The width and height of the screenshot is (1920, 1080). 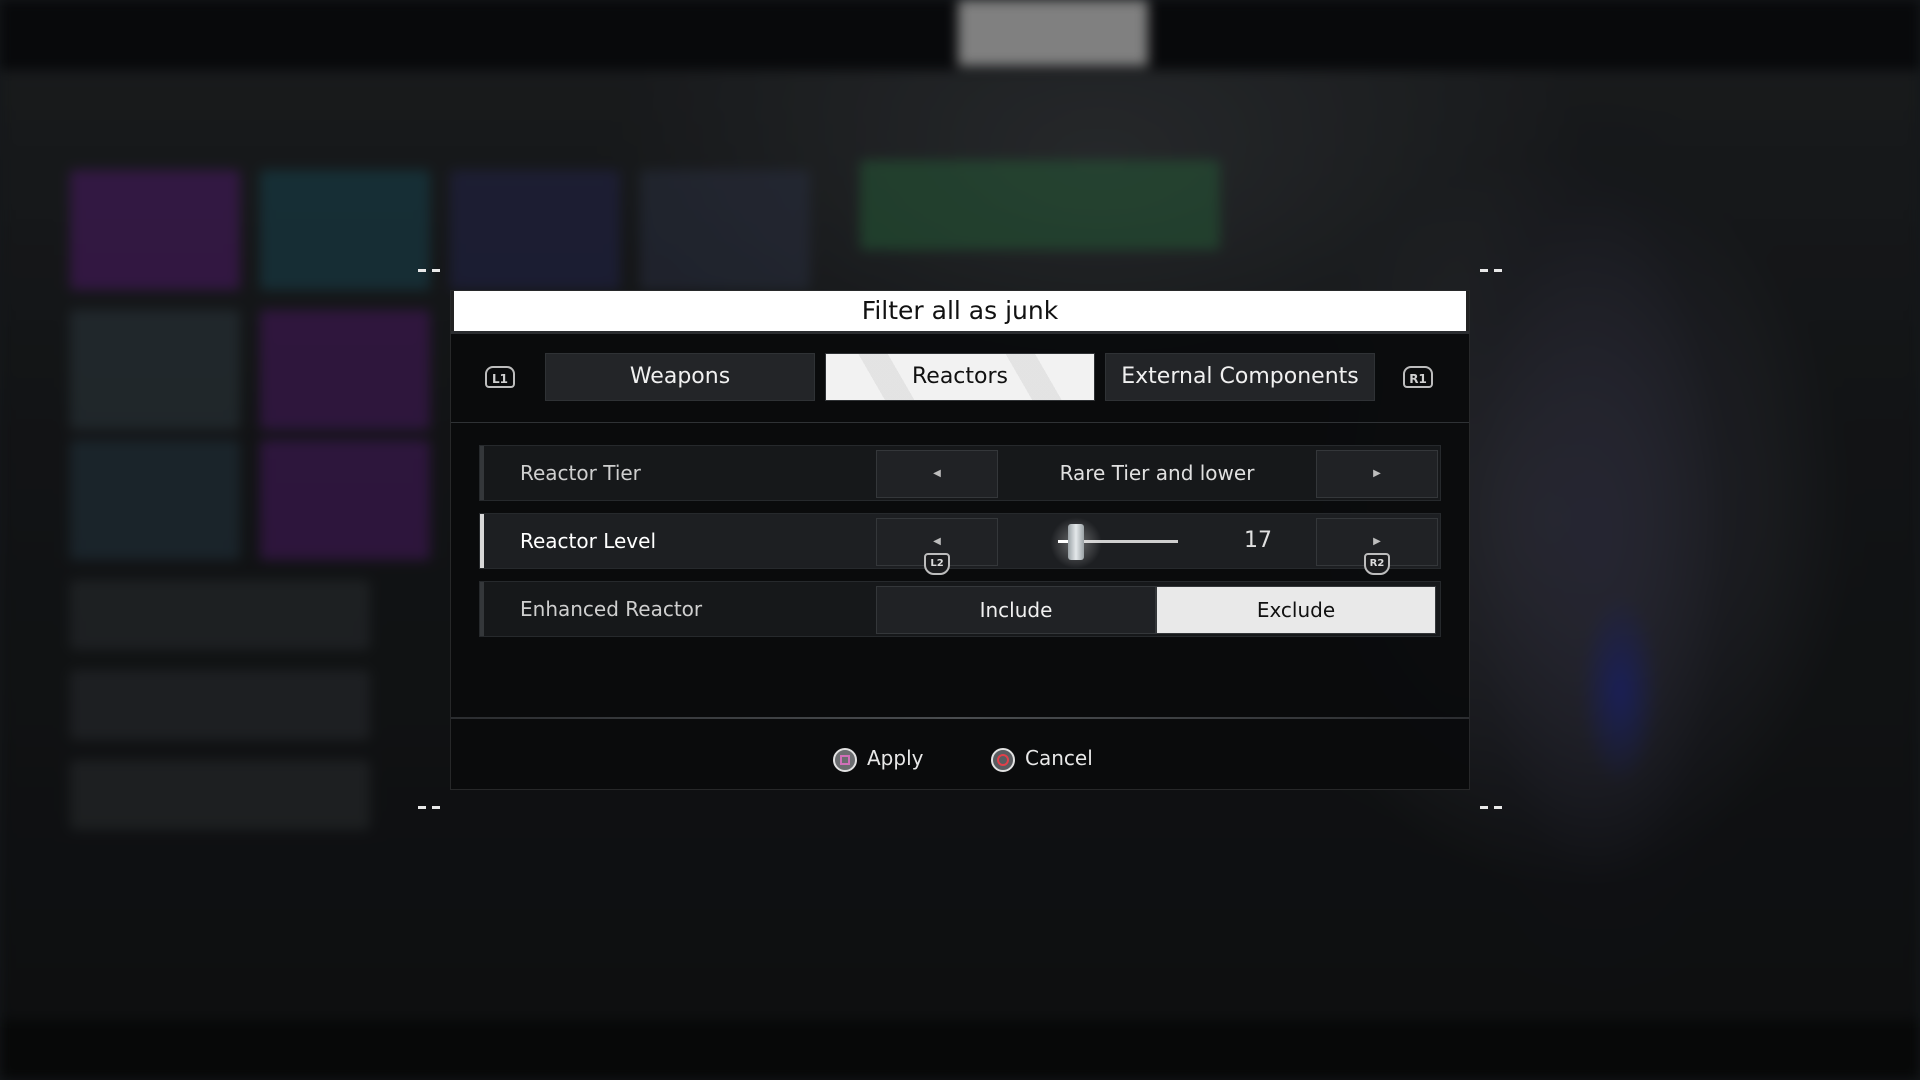 I want to click on corner-bracket-bottom-left, so click(x=429, y=807).